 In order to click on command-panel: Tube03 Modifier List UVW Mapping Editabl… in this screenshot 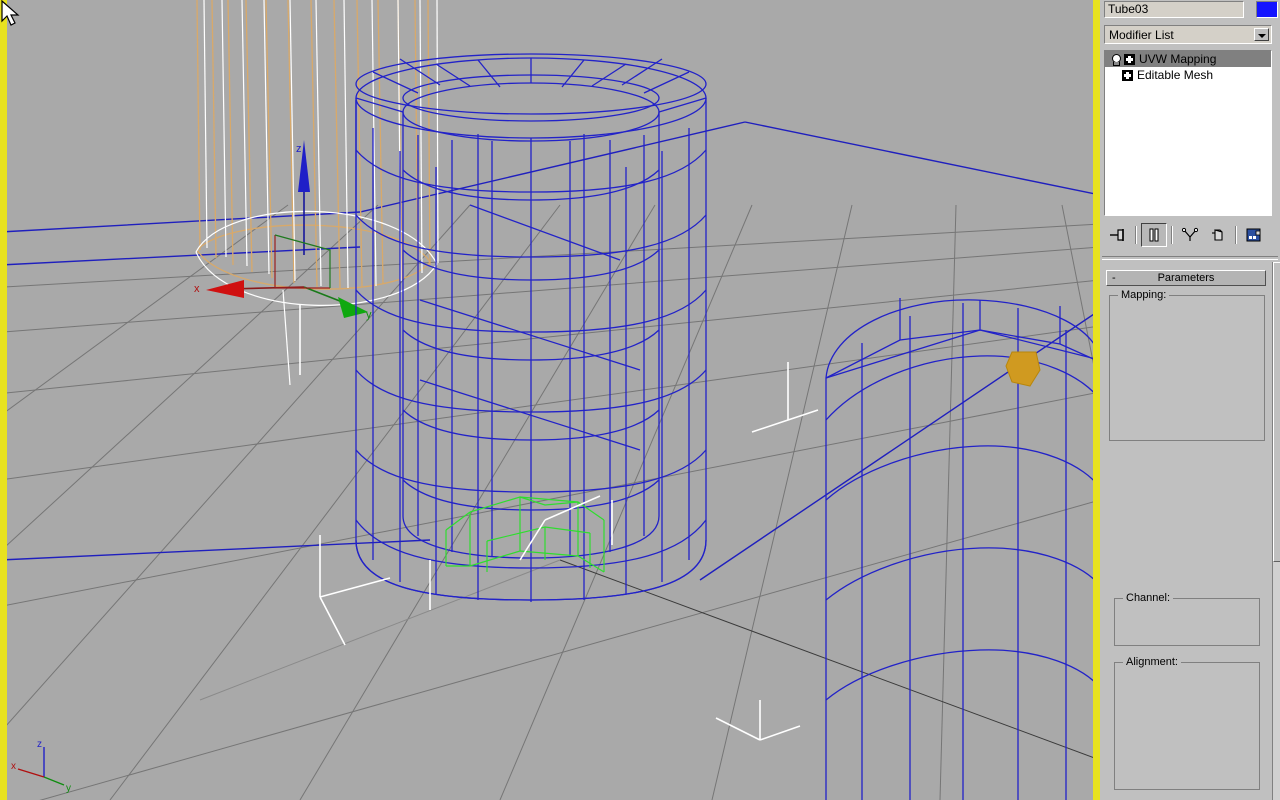, I will do `click(1190, 400)`.